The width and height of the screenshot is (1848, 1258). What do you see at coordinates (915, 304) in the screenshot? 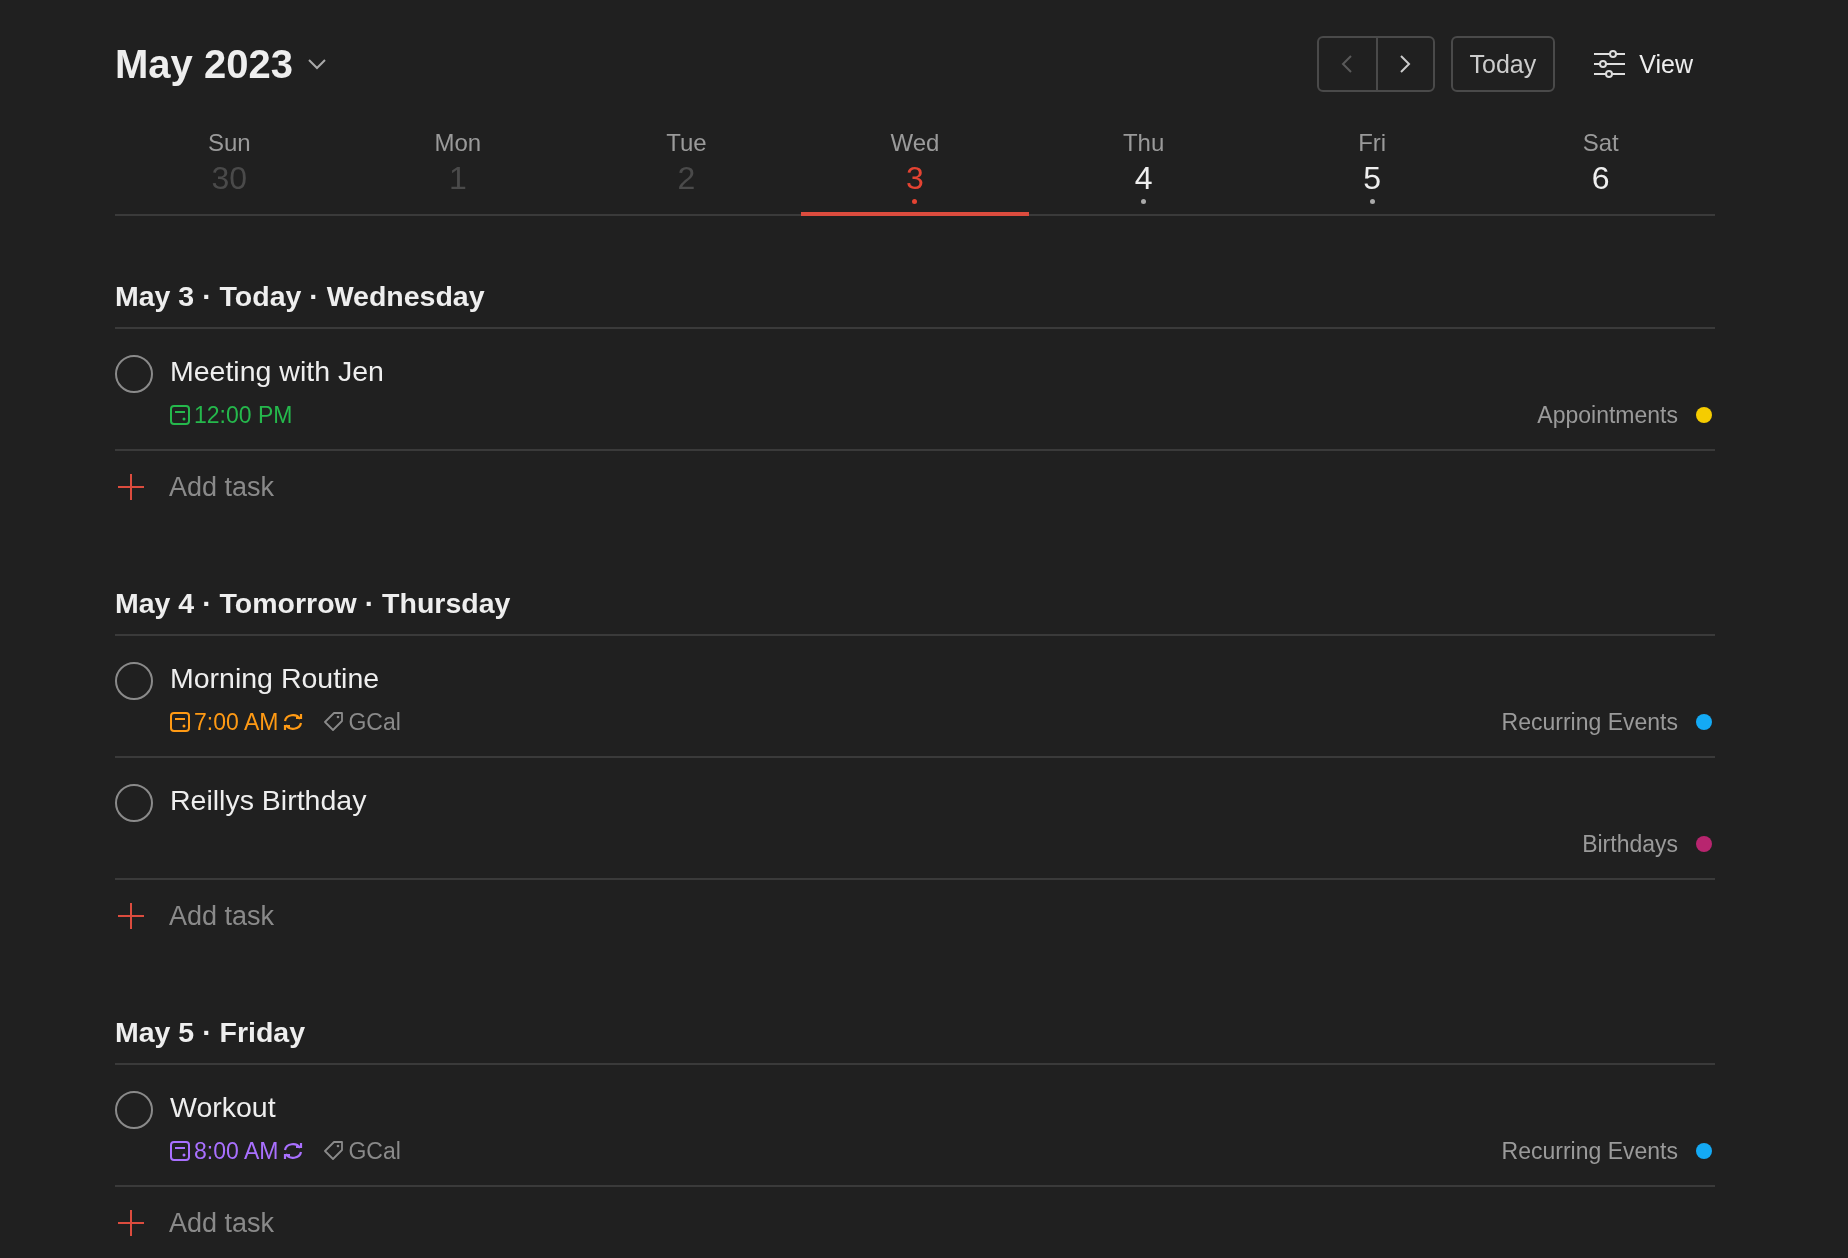
I see `section-heading: May 3 · Today · Wednesday` at bounding box center [915, 304].